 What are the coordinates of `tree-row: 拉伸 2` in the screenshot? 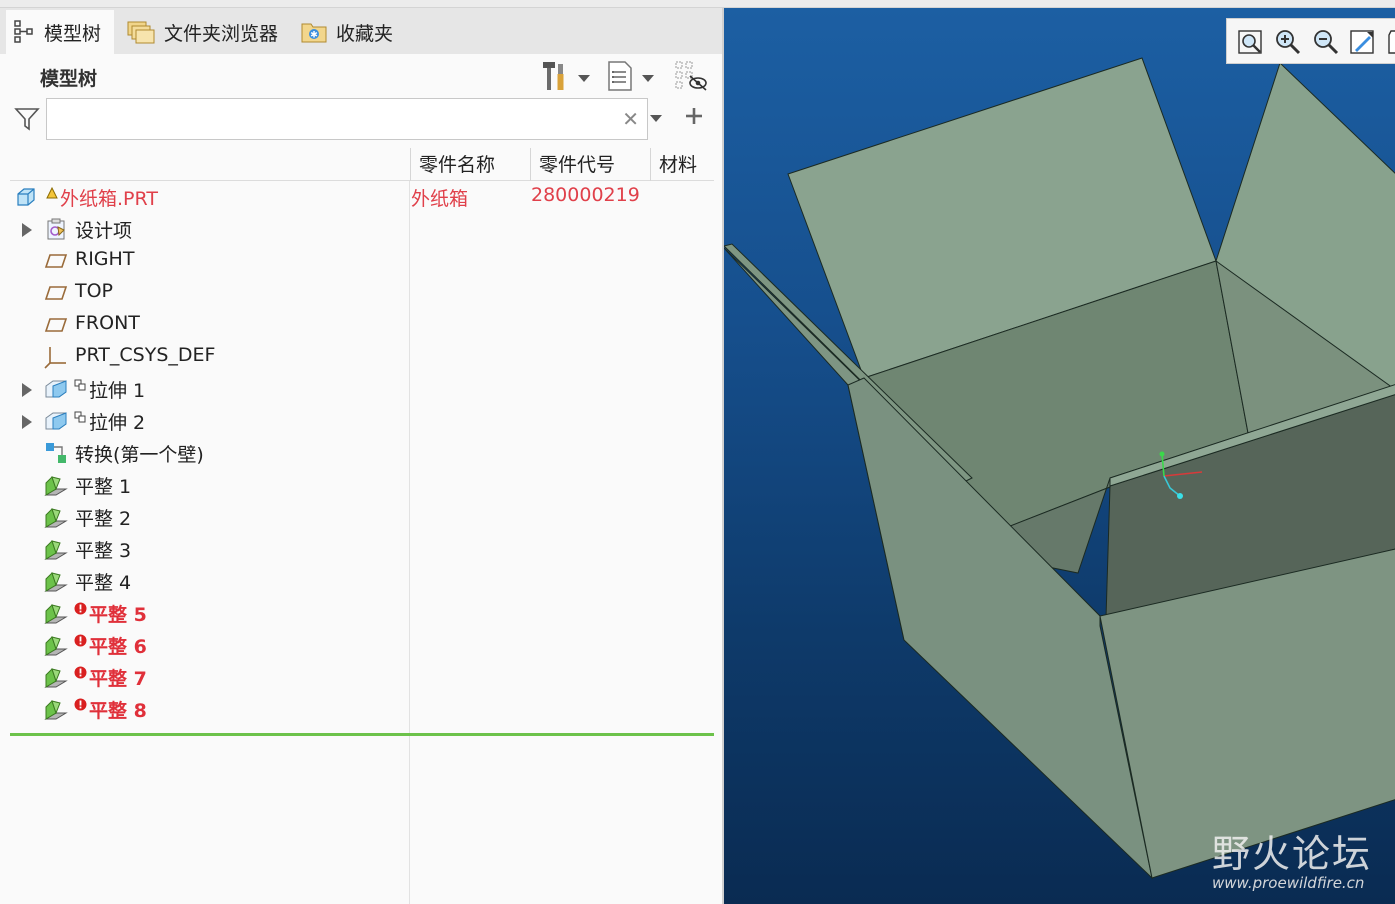 It's located at (362, 421).